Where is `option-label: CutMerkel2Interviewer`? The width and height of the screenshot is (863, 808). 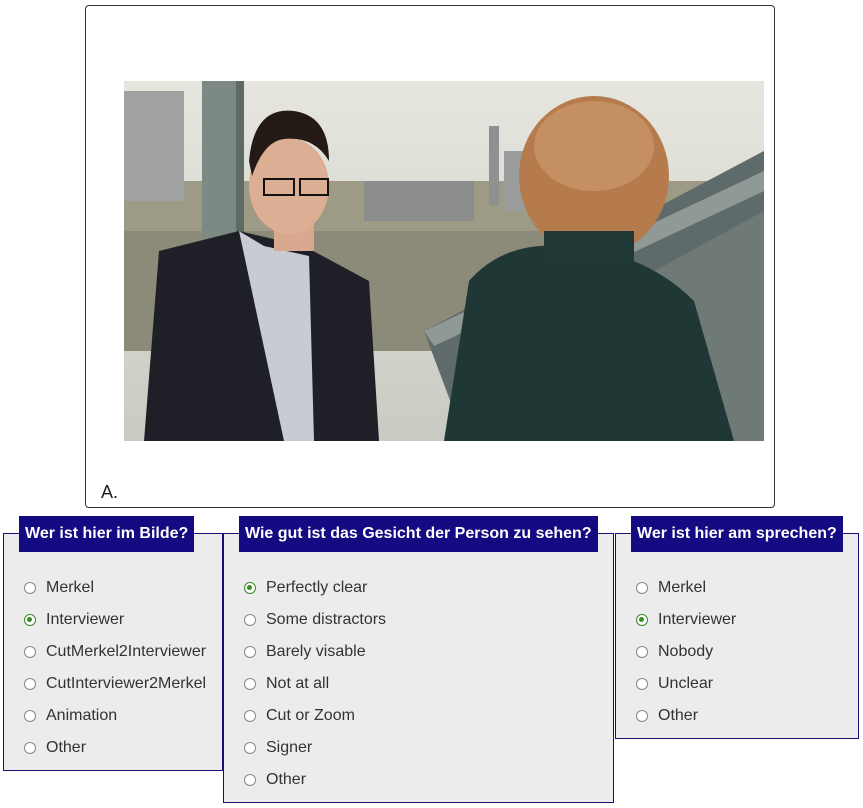
option-label: CutMerkel2Interviewer is located at coordinates (126, 651).